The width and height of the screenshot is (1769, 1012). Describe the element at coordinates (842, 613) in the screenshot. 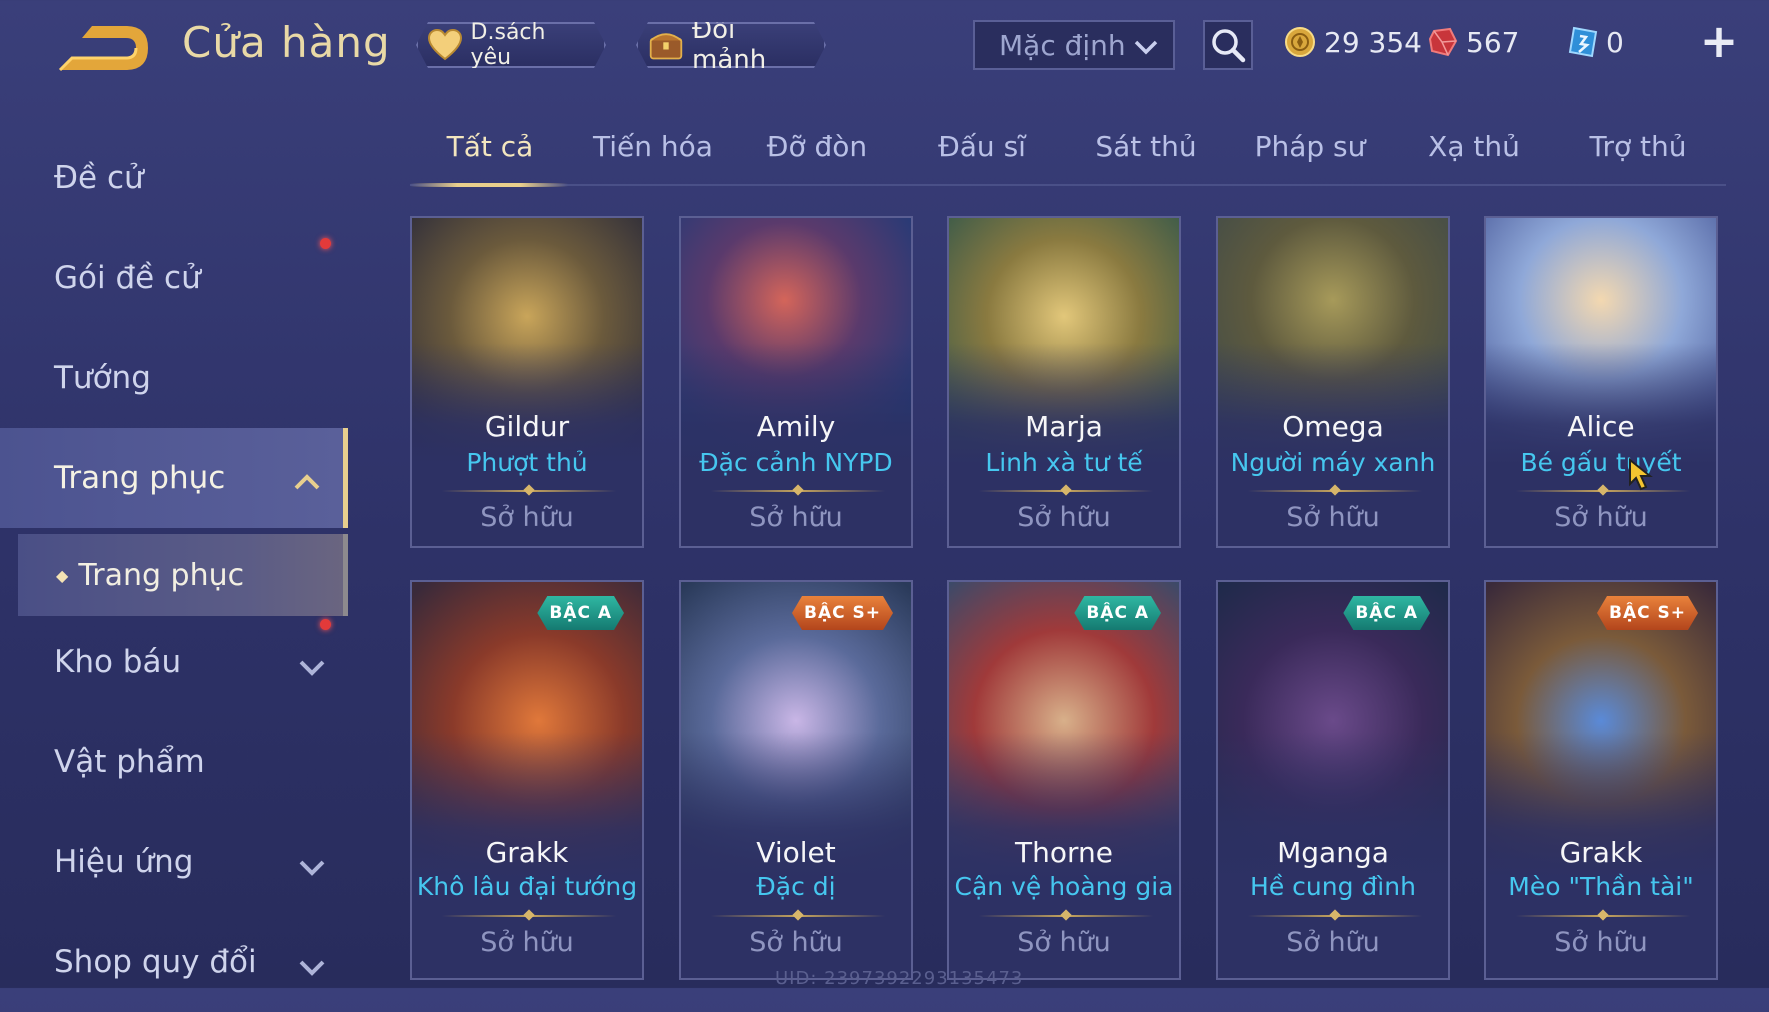

I see `tier-badge: BẬC S+` at that location.